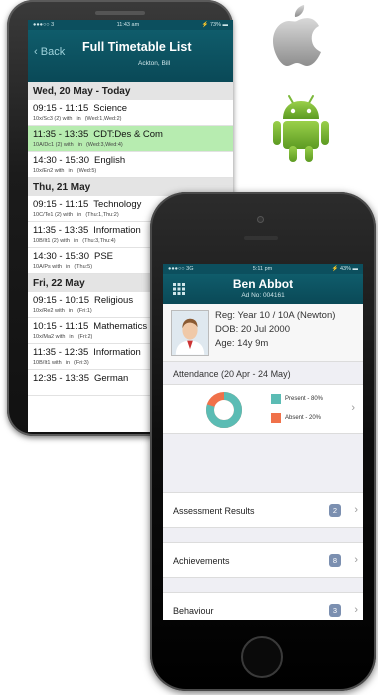 Image resolution: width=378 pixels, height=695 pixels. Describe the element at coordinates (334, 510) in the screenshot. I see `count-badge: 2` at that location.